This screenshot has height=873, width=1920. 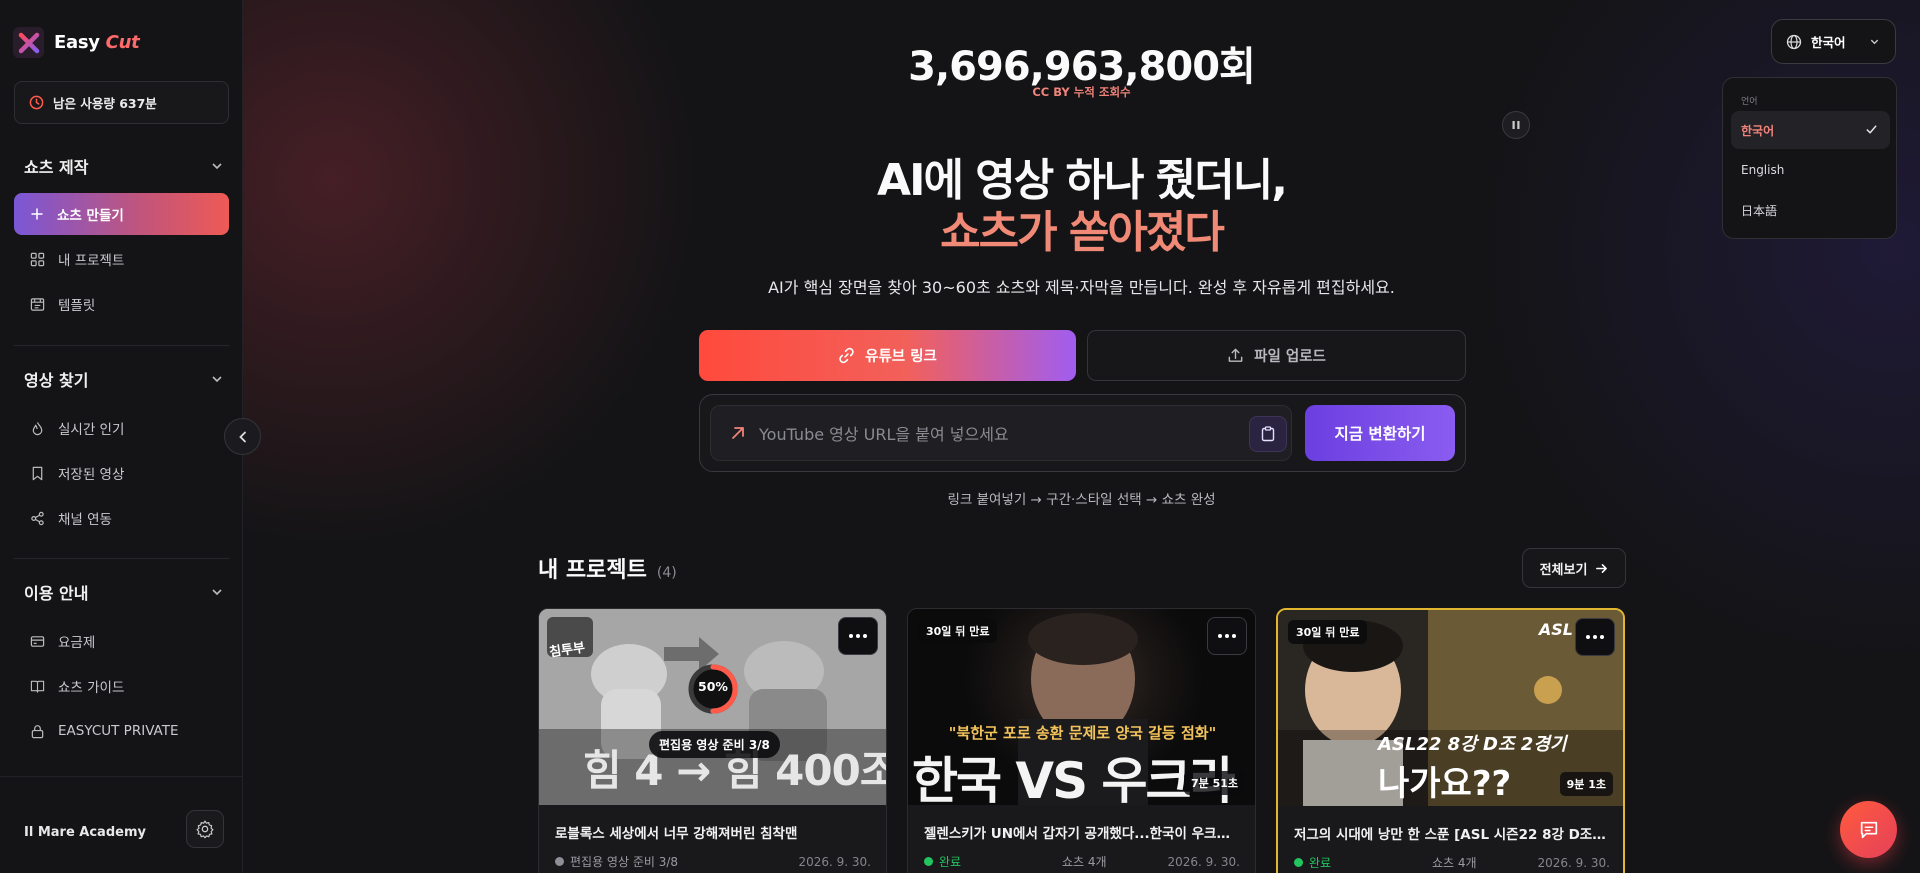 I want to click on usage-remaining: 남은 사용량 637분, so click(x=121, y=102).